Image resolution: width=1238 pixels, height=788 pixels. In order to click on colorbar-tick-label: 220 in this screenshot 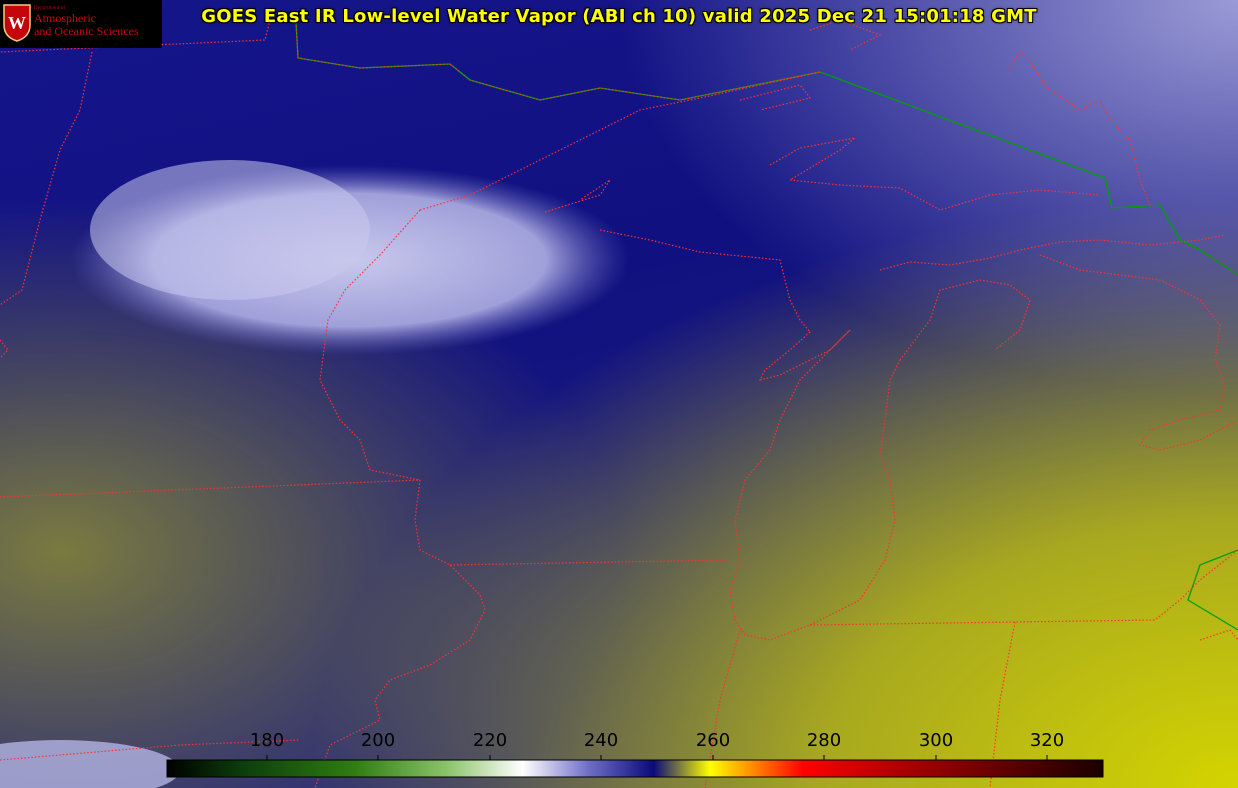, I will do `click(490, 740)`.